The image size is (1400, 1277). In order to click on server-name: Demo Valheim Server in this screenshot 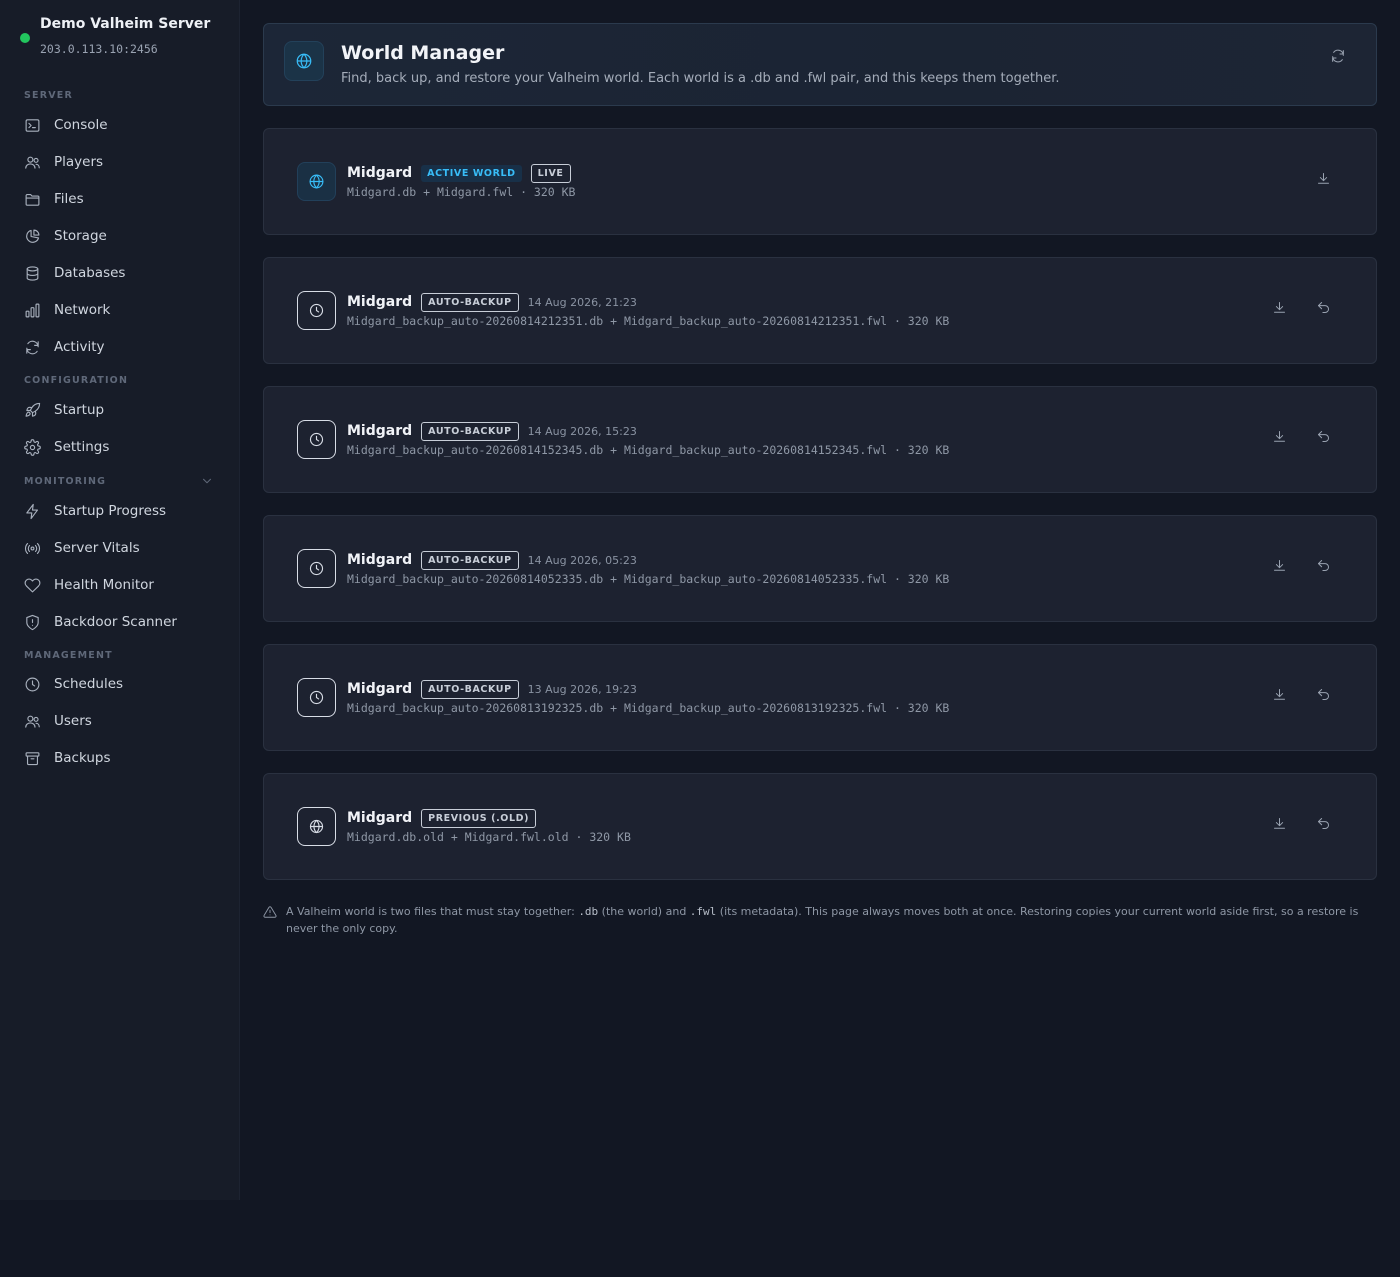, I will do `click(125, 24)`.